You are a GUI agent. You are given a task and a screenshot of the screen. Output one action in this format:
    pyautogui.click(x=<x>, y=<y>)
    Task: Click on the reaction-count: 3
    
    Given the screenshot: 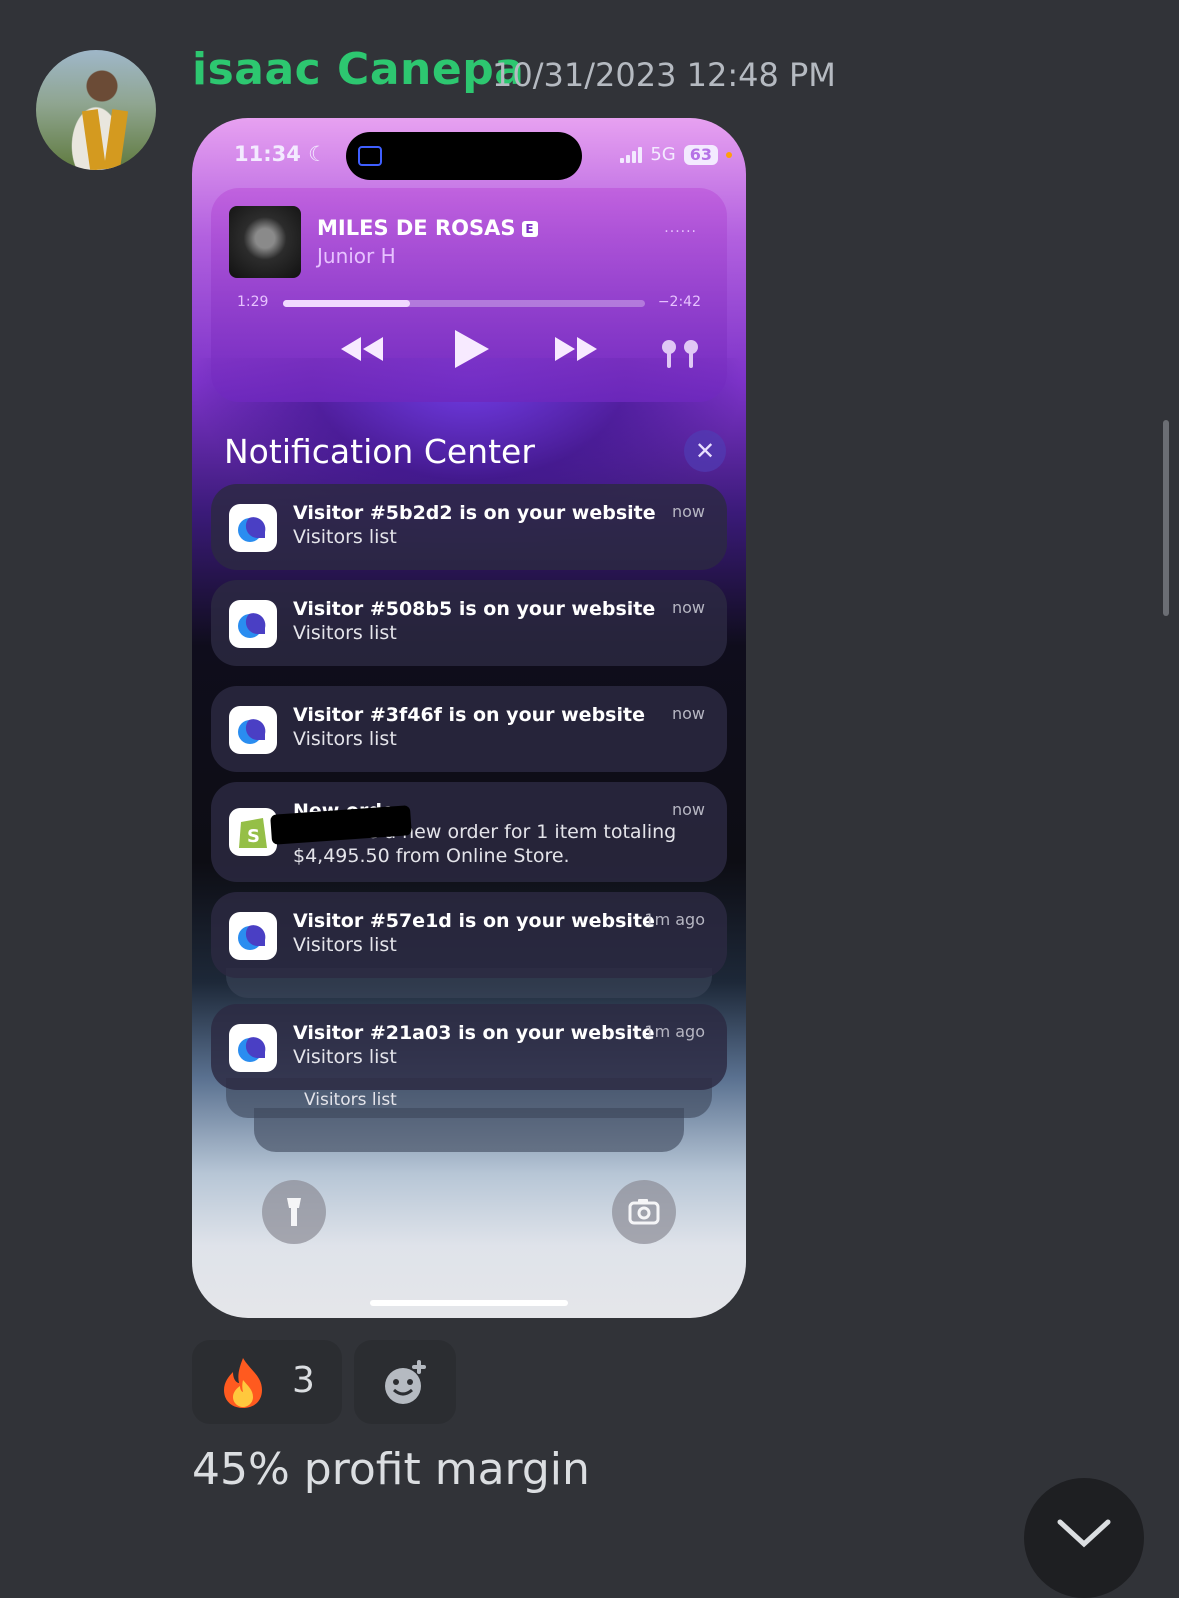 What is the action you would take?
    pyautogui.click(x=303, y=1380)
    